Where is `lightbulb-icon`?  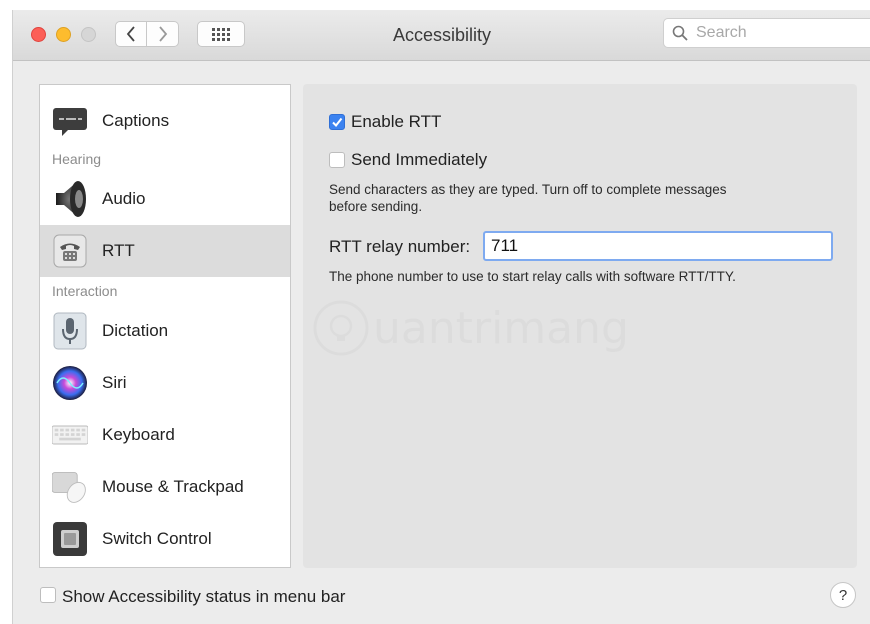
lightbulb-icon is located at coordinates (341, 328).